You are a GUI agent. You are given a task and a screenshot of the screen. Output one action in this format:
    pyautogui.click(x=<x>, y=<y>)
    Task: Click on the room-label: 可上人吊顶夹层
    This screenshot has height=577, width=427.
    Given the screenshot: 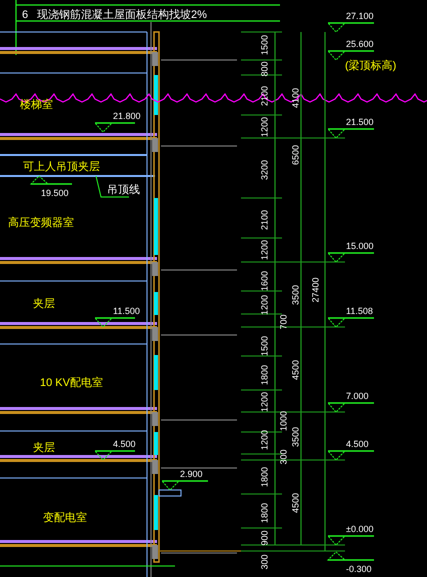 What is the action you would take?
    pyautogui.click(x=61, y=167)
    